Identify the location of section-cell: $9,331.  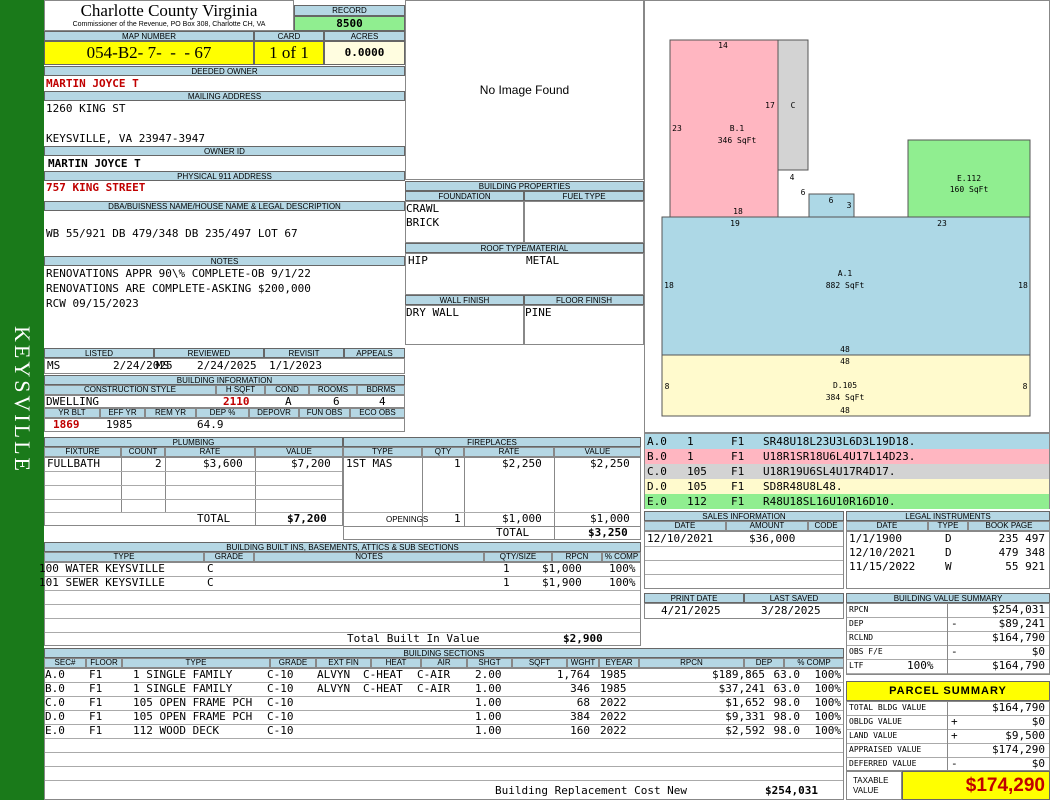
(745, 716).